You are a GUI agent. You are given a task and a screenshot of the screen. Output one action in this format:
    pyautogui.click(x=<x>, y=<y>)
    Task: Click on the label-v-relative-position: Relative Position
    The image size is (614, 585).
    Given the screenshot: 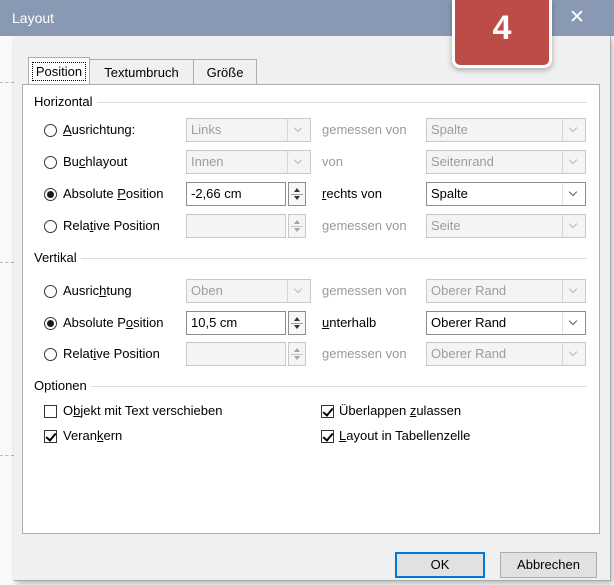 What is the action you would take?
    pyautogui.click(x=111, y=353)
    